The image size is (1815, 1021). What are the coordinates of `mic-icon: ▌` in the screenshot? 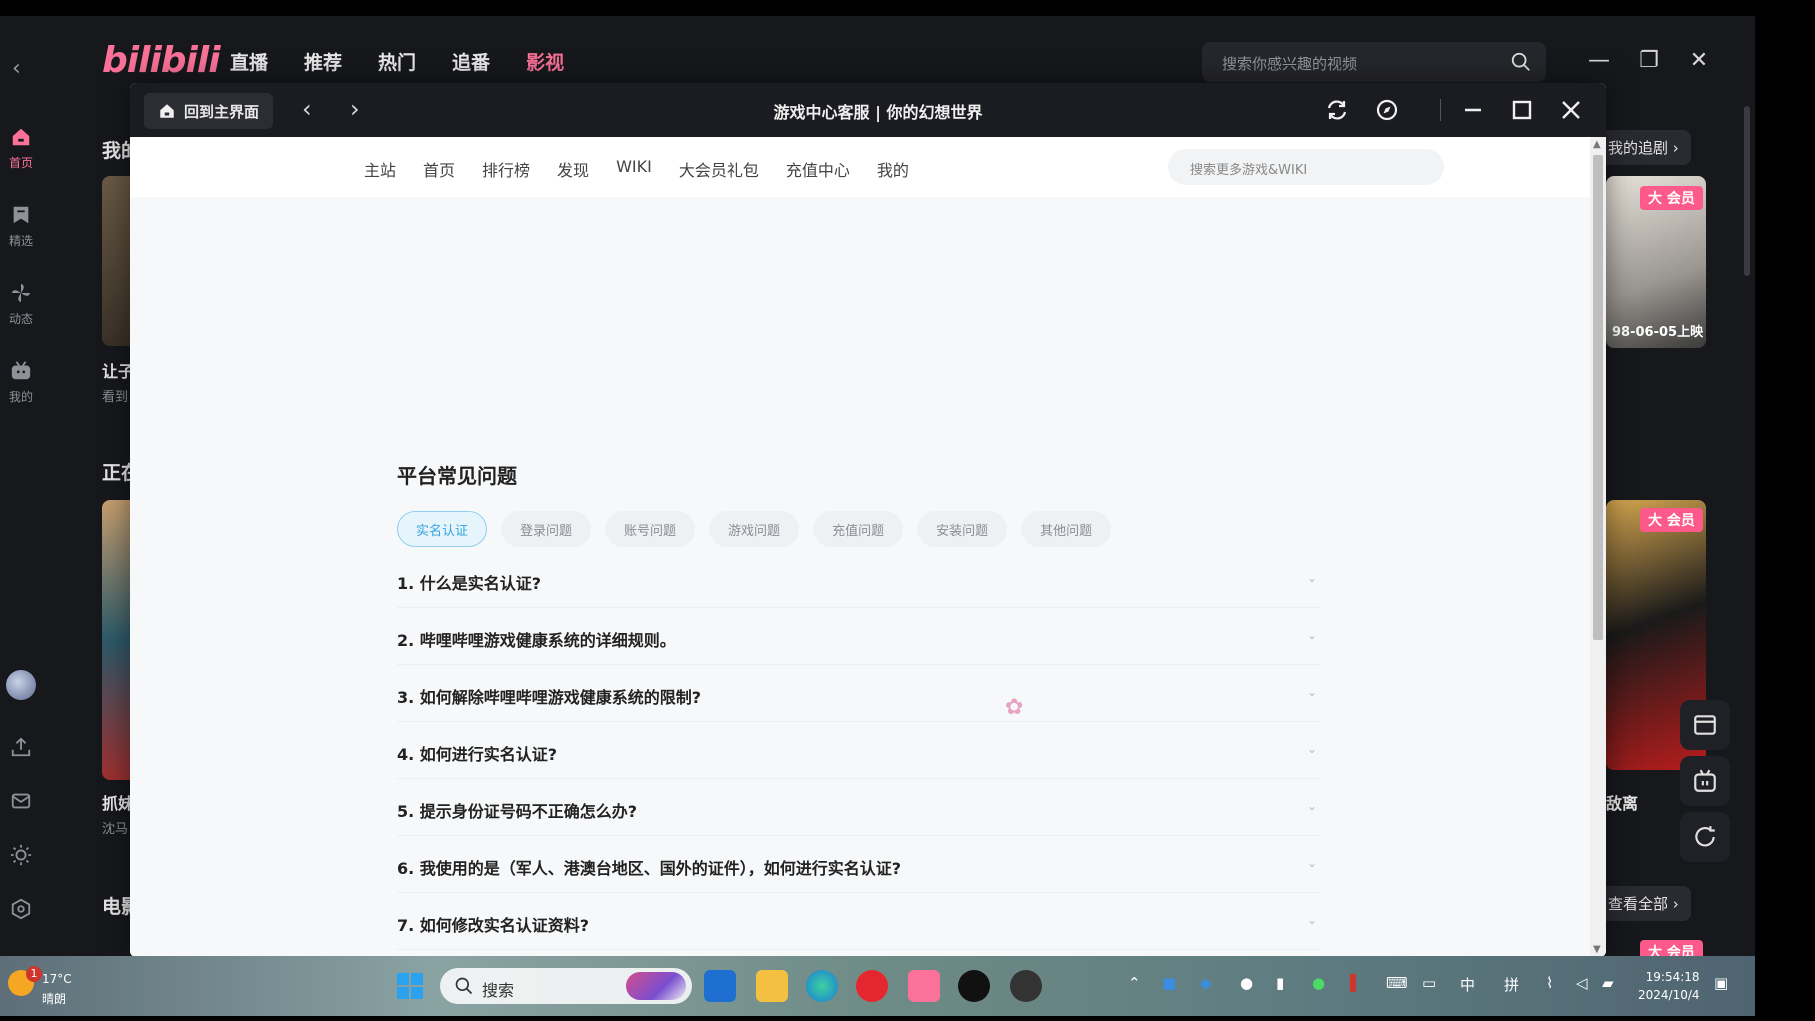 It's located at (1356, 983).